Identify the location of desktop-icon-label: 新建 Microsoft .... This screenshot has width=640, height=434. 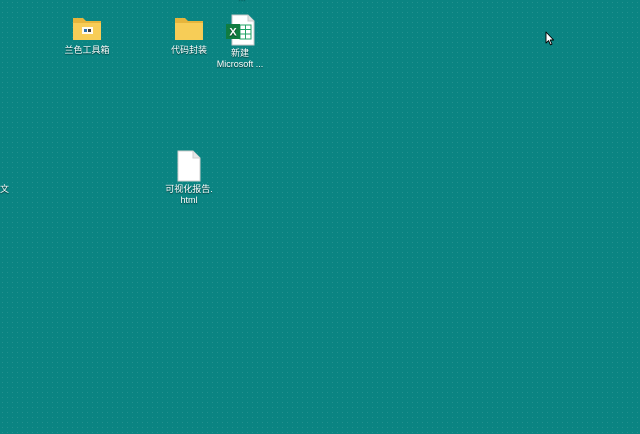
(240, 59).